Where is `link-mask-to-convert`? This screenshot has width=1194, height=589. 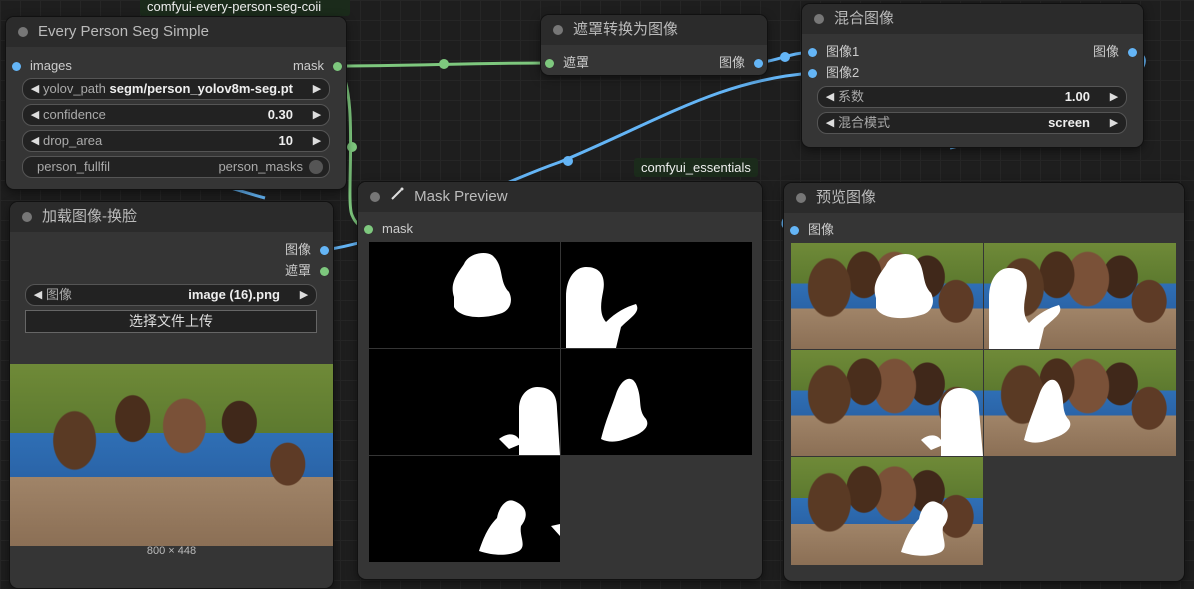
link-mask-to-convert is located at coordinates (443, 64).